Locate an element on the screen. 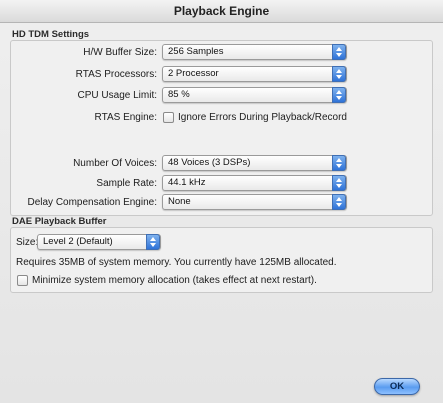 The image size is (443, 403). buffer-size-value: Level 2 (Default) is located at coordinates (78, 241).